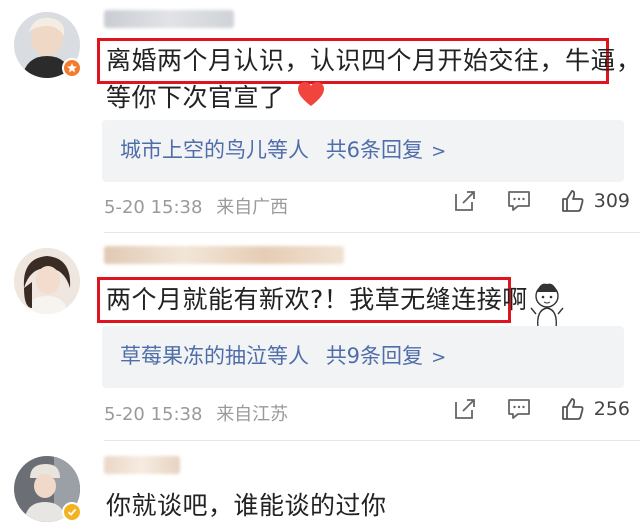 This screenshot has width=640, height=530. Describe the element at coordinates (311, 99) in the screenshot. I see `heart-icon` at that location.